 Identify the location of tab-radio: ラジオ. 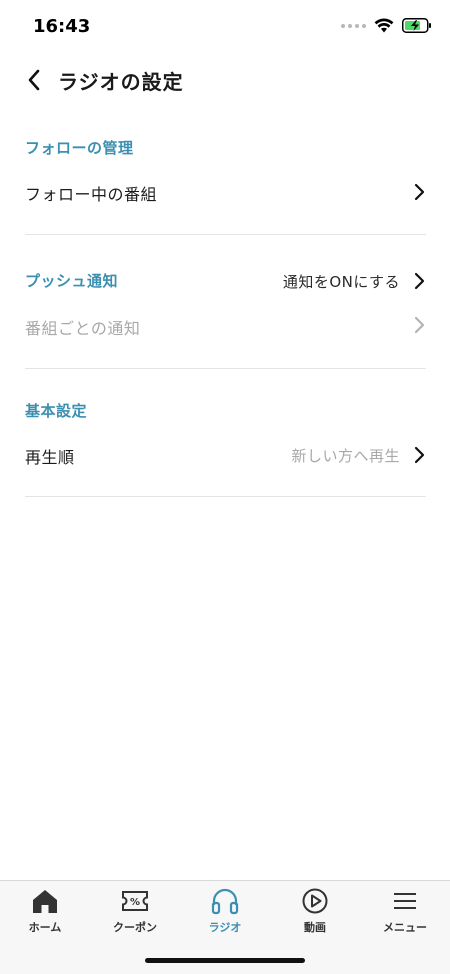
(225, 913).